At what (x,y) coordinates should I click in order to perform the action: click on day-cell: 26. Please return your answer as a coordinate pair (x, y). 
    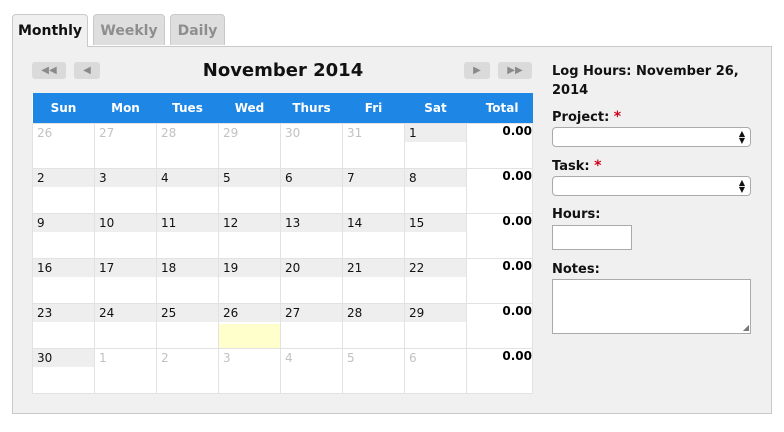
    Looking at the image, I should click on (63, 146).